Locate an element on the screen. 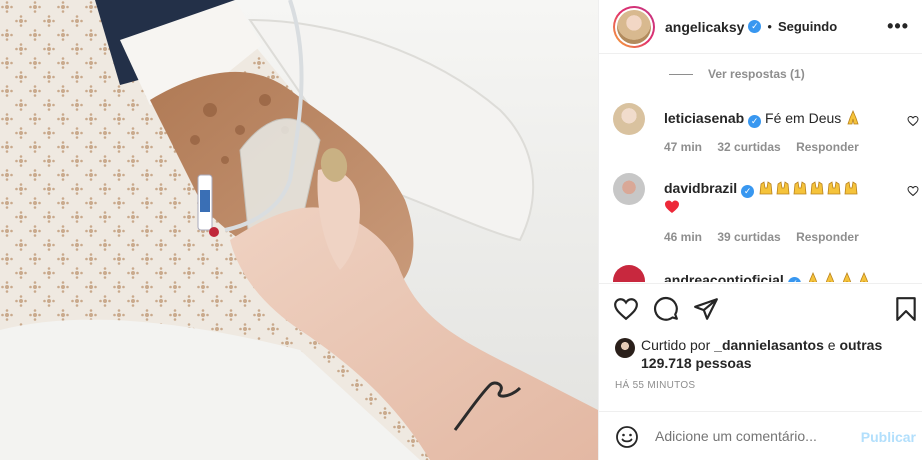 This screenshot has height=460, width=922. follow-status-button: Seguindo is located at coordinates (807, 26).